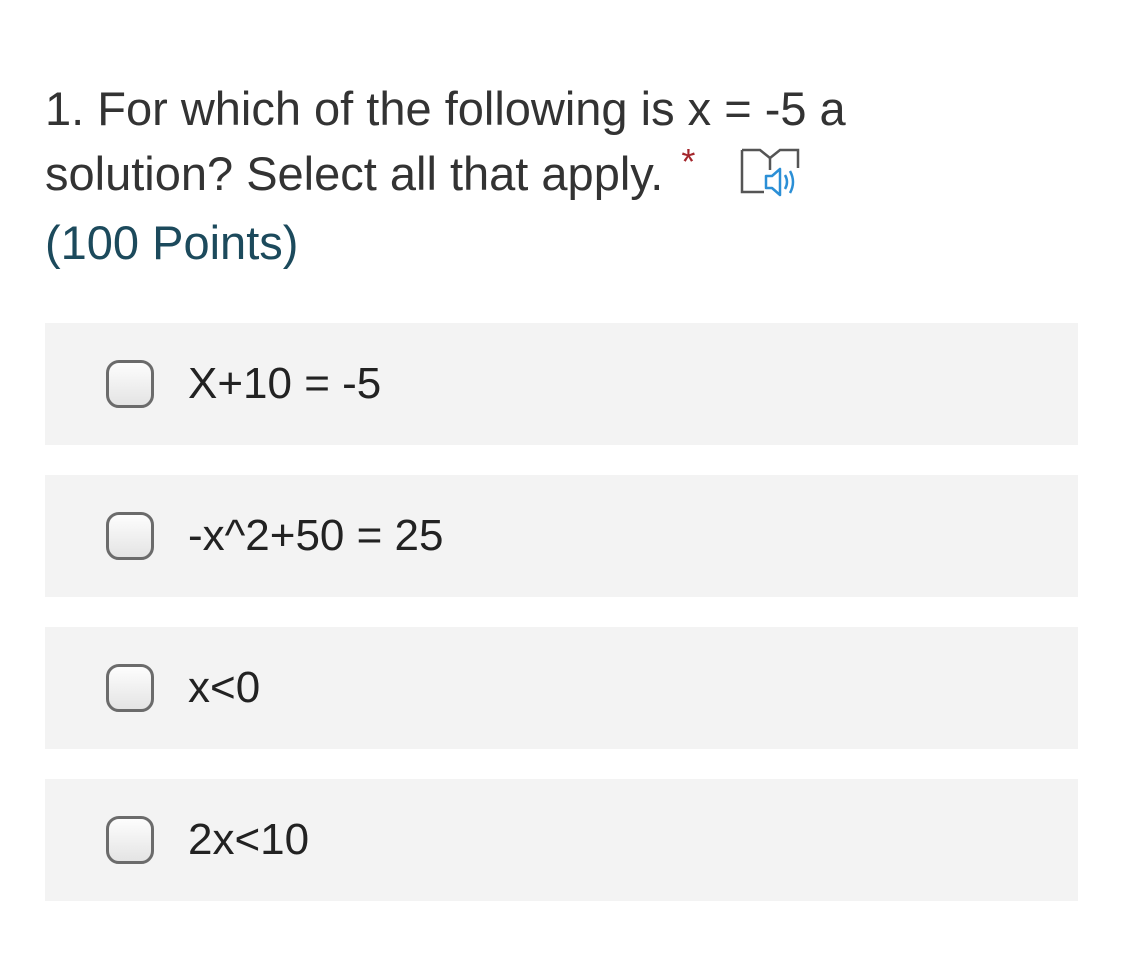 This screenshot has width=1122, height=958. What do you see at coordinates (688, 161) in the screenshot?
I see `required-asterisk: *` at bounding box center [688, 161].